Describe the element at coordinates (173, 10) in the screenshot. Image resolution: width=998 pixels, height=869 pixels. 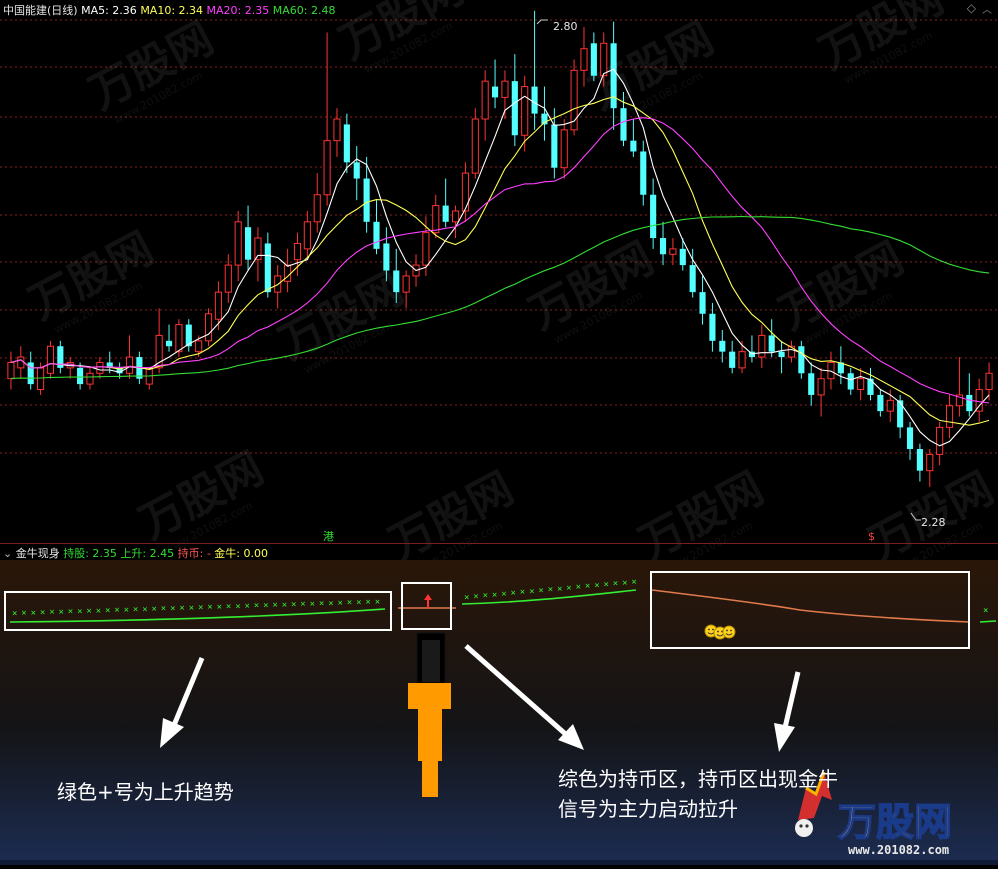
I see `ma-legend-item: MA10: 2.34` at that location.